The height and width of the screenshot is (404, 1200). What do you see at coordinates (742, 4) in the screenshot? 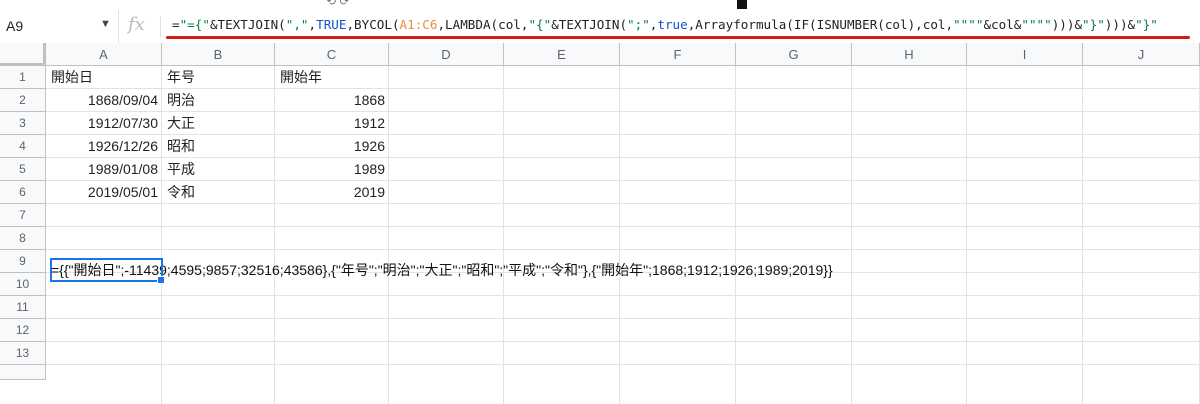
I see `cursor-marker-icon` at bounding box center [742, 4].